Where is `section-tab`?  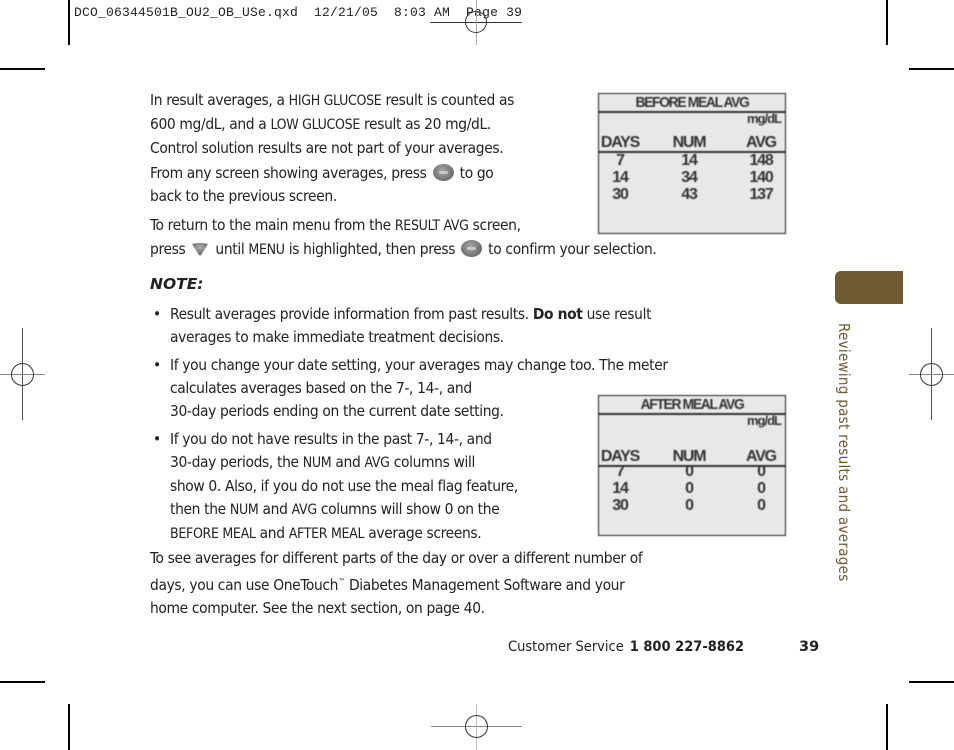 section-tab is located at coordinates (869, 287).